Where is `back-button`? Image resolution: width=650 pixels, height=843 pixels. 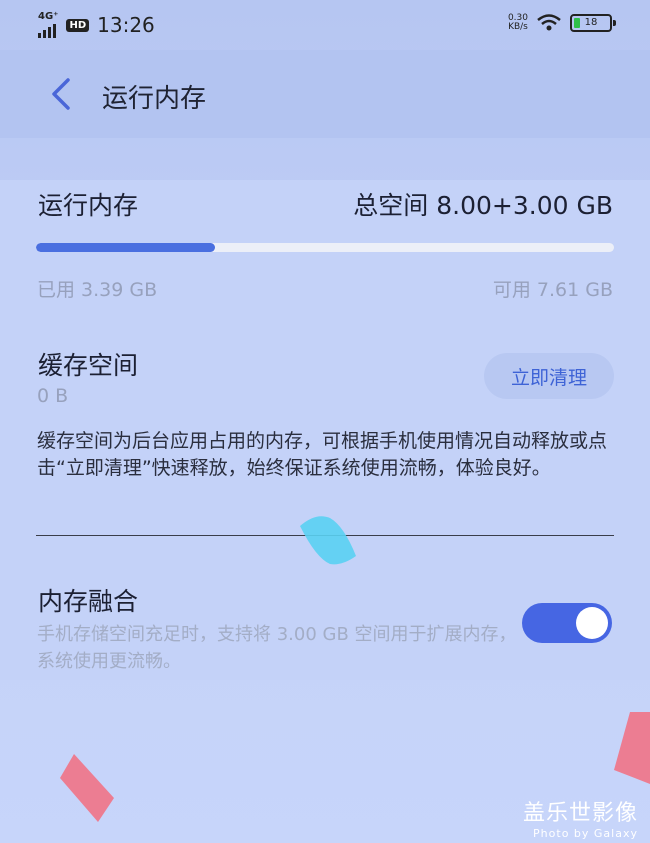 back-button is located at coordinates (64, 94).